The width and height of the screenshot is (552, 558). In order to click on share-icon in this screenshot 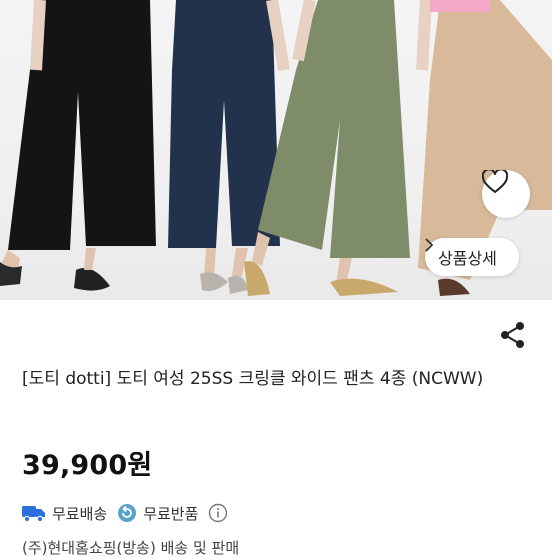, I will do `click(512, 335)`.